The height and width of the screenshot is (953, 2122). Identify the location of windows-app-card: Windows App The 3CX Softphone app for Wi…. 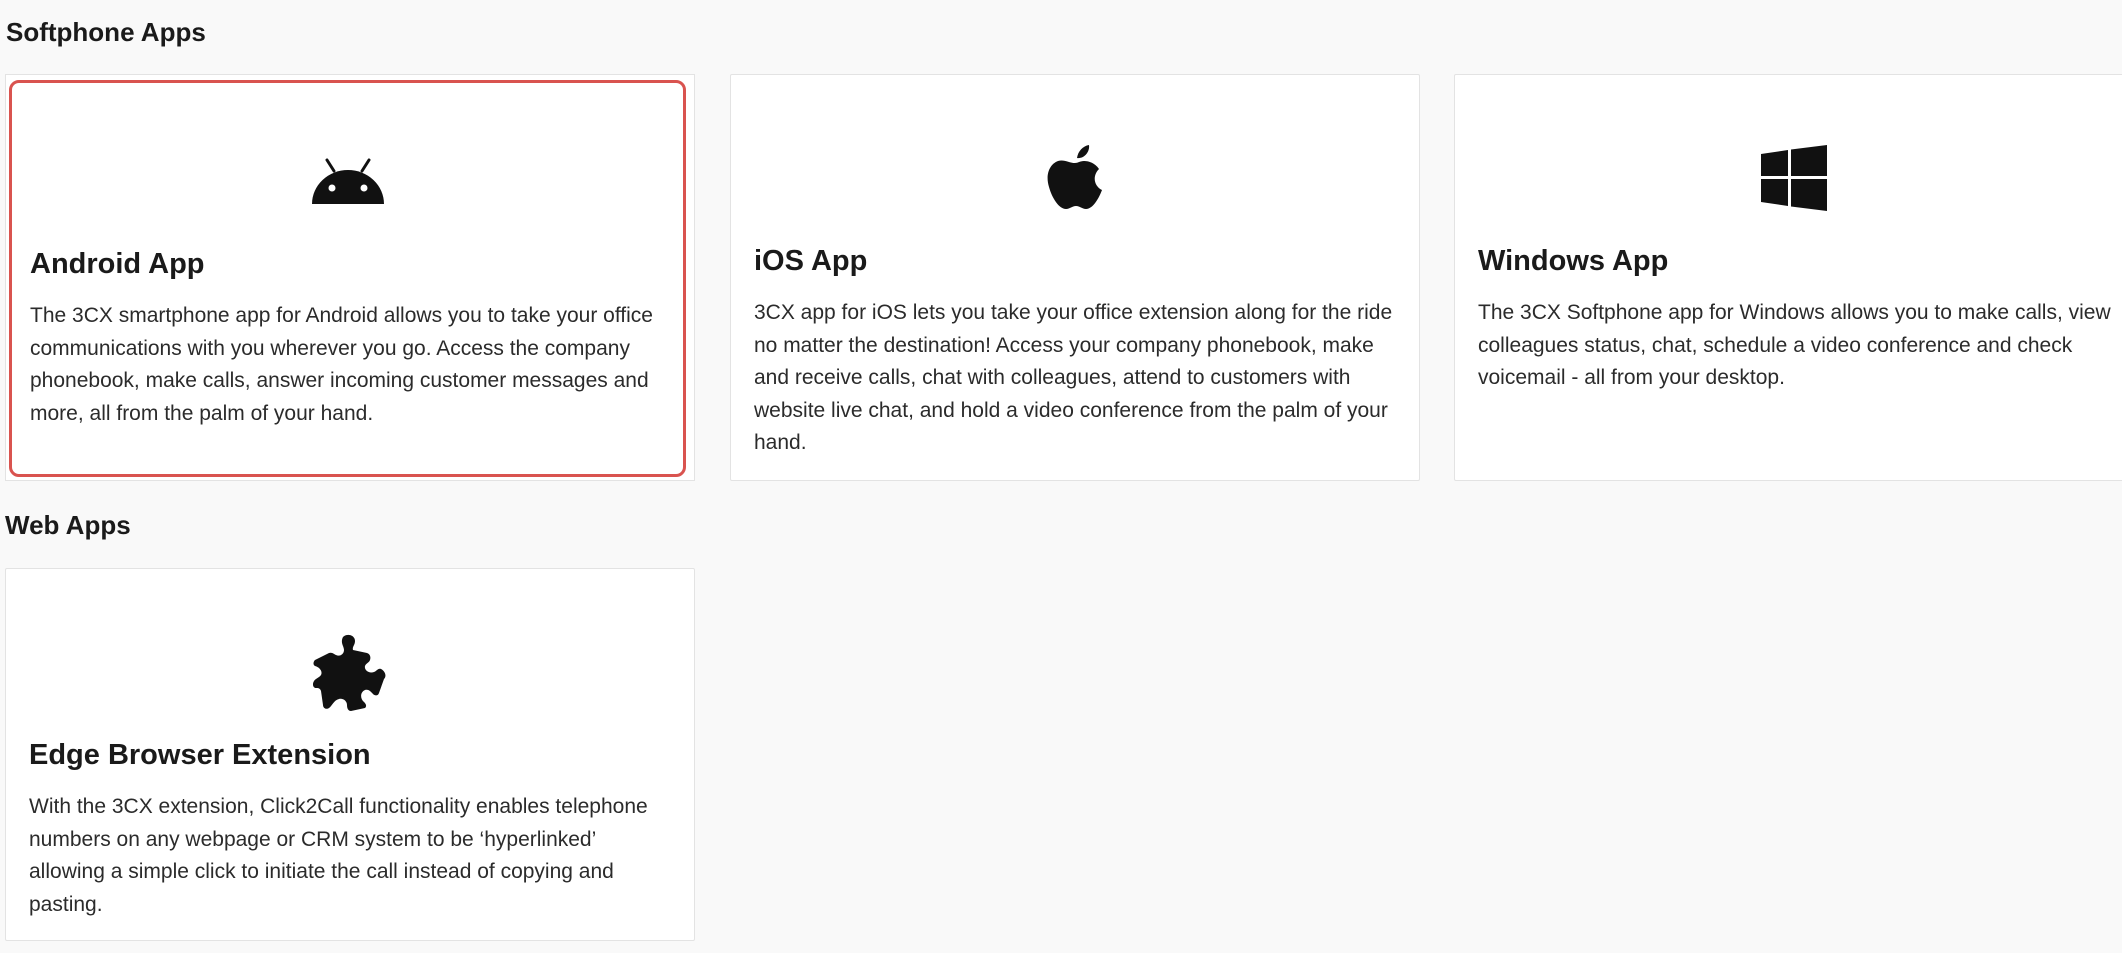
(1788, 277).